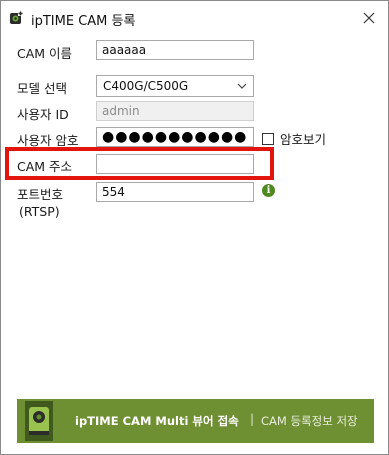 The width and height of the screenshot is (389, 455). I want to click on close-icon, so click(369, 18).